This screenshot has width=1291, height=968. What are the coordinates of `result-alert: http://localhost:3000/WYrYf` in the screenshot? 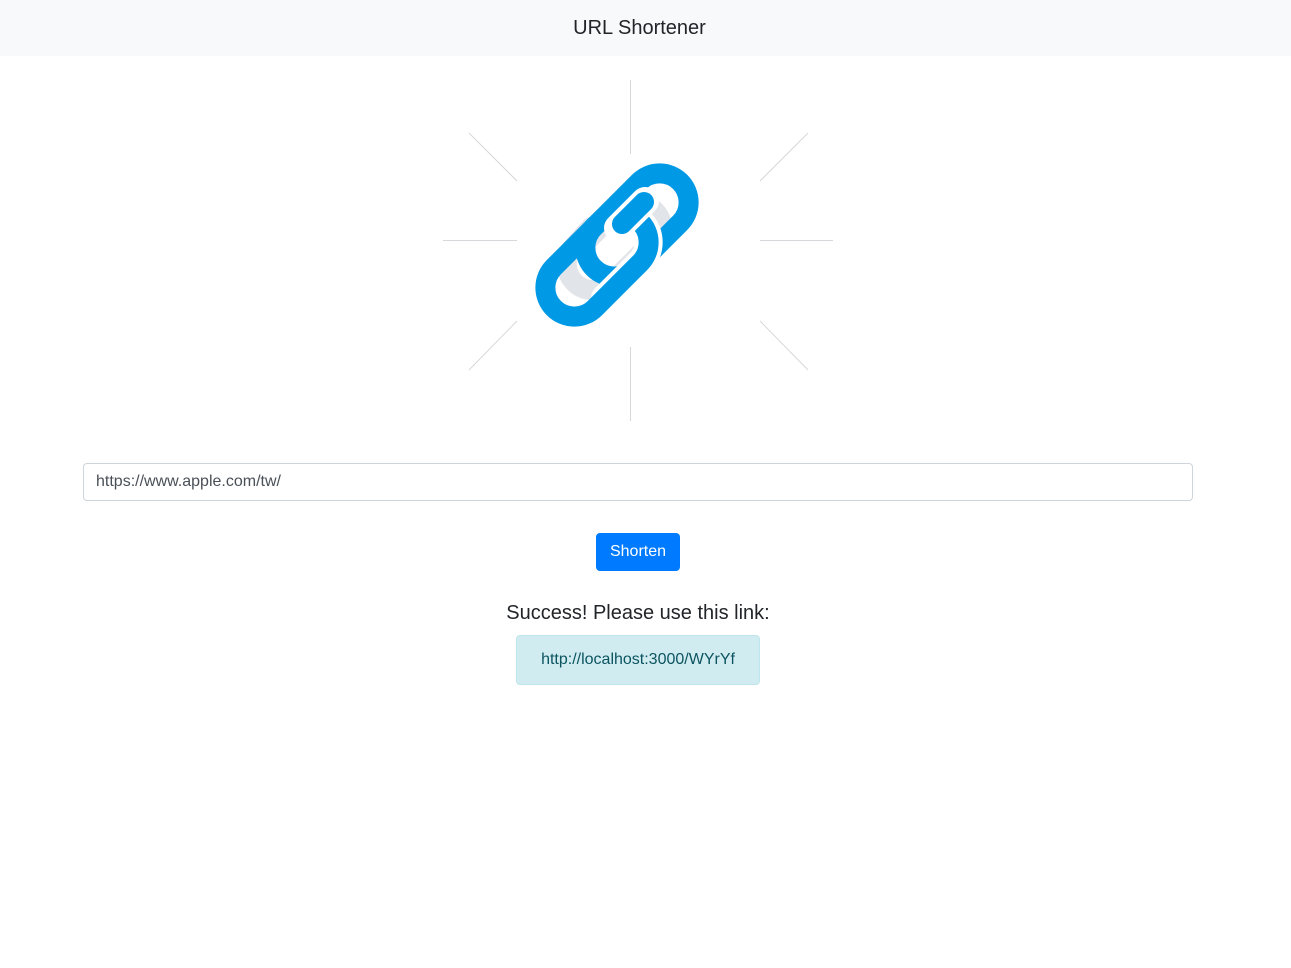 It's located at (638, 660).